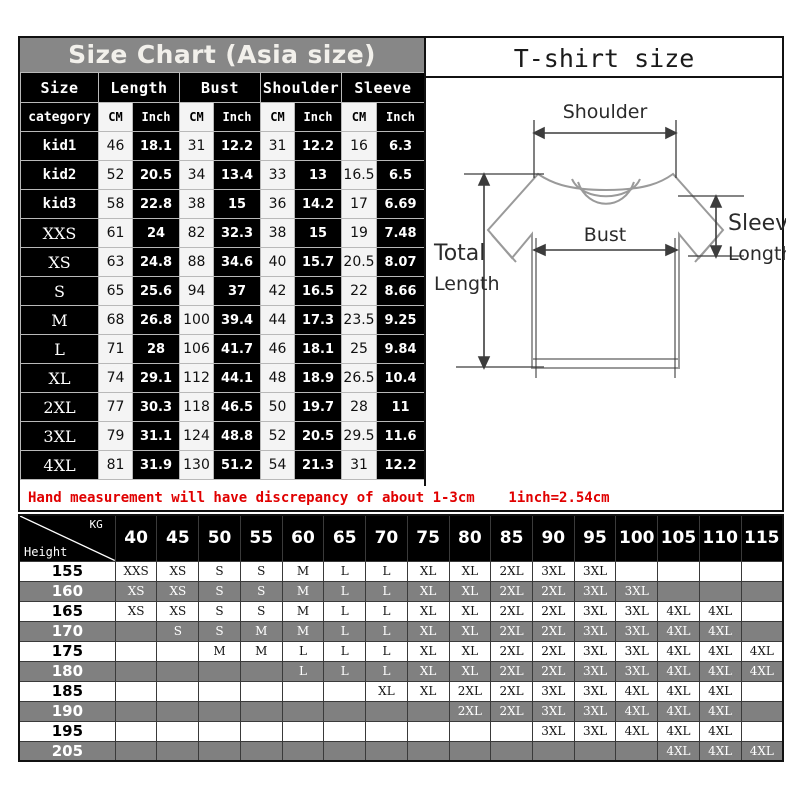  What do you see at coordinates (237, 349) in the screenshot?
I see `cell-bust-inch: 41.7` at bounding box center [237, 349].